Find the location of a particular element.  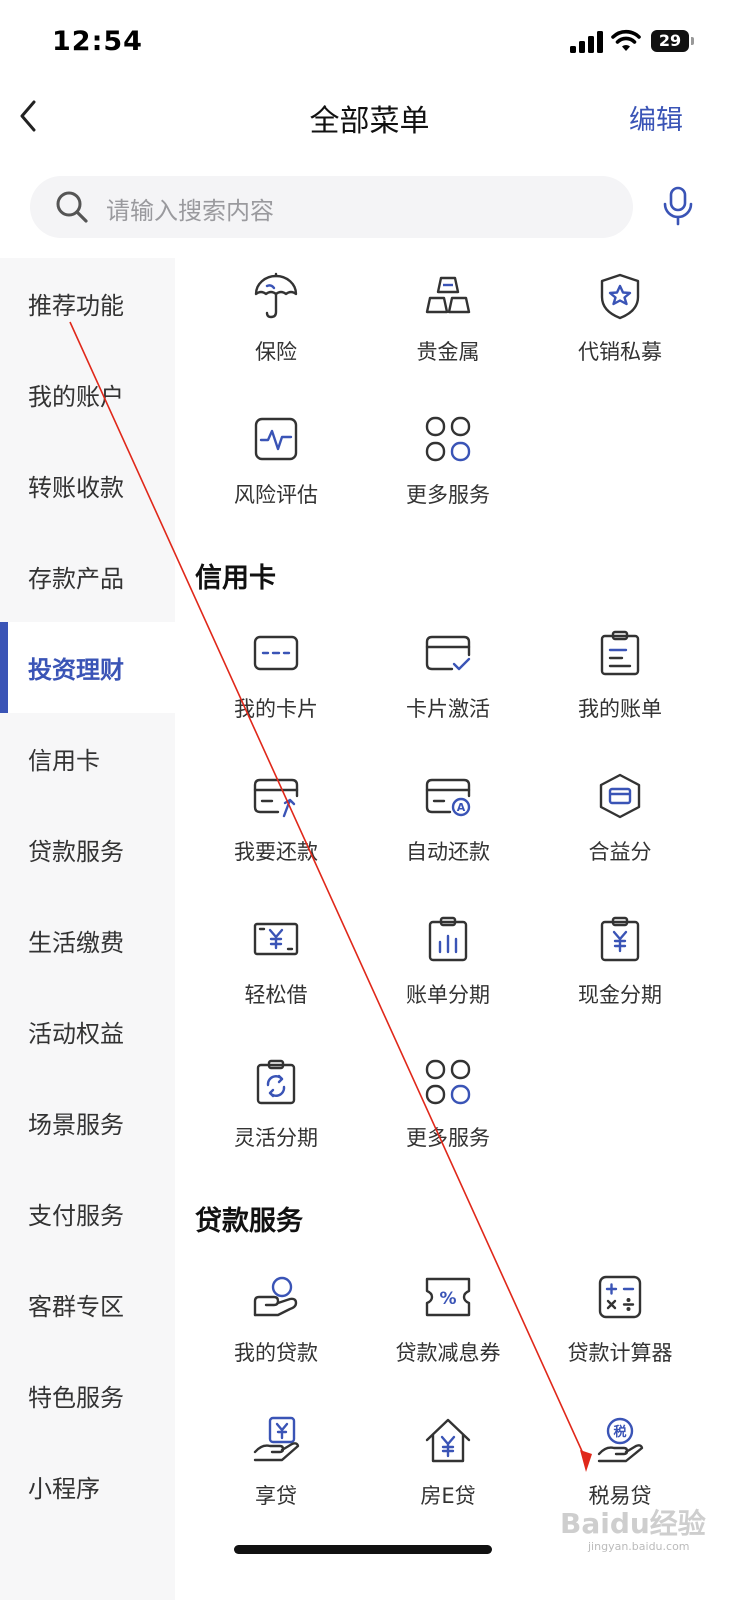

search-input: 请输入搜索内容 is located at coordinates (331, 207).